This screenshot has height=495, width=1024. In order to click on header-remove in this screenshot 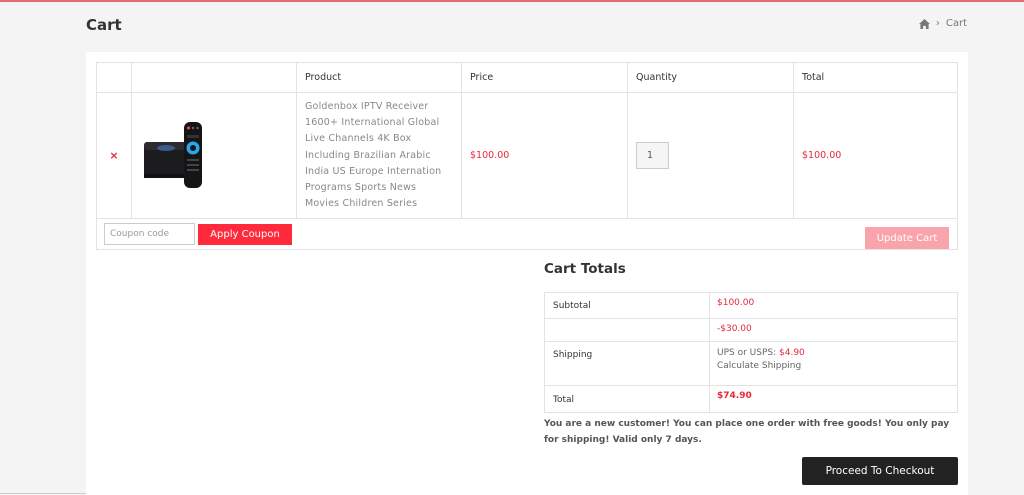, I will do `click(114, 77)`.